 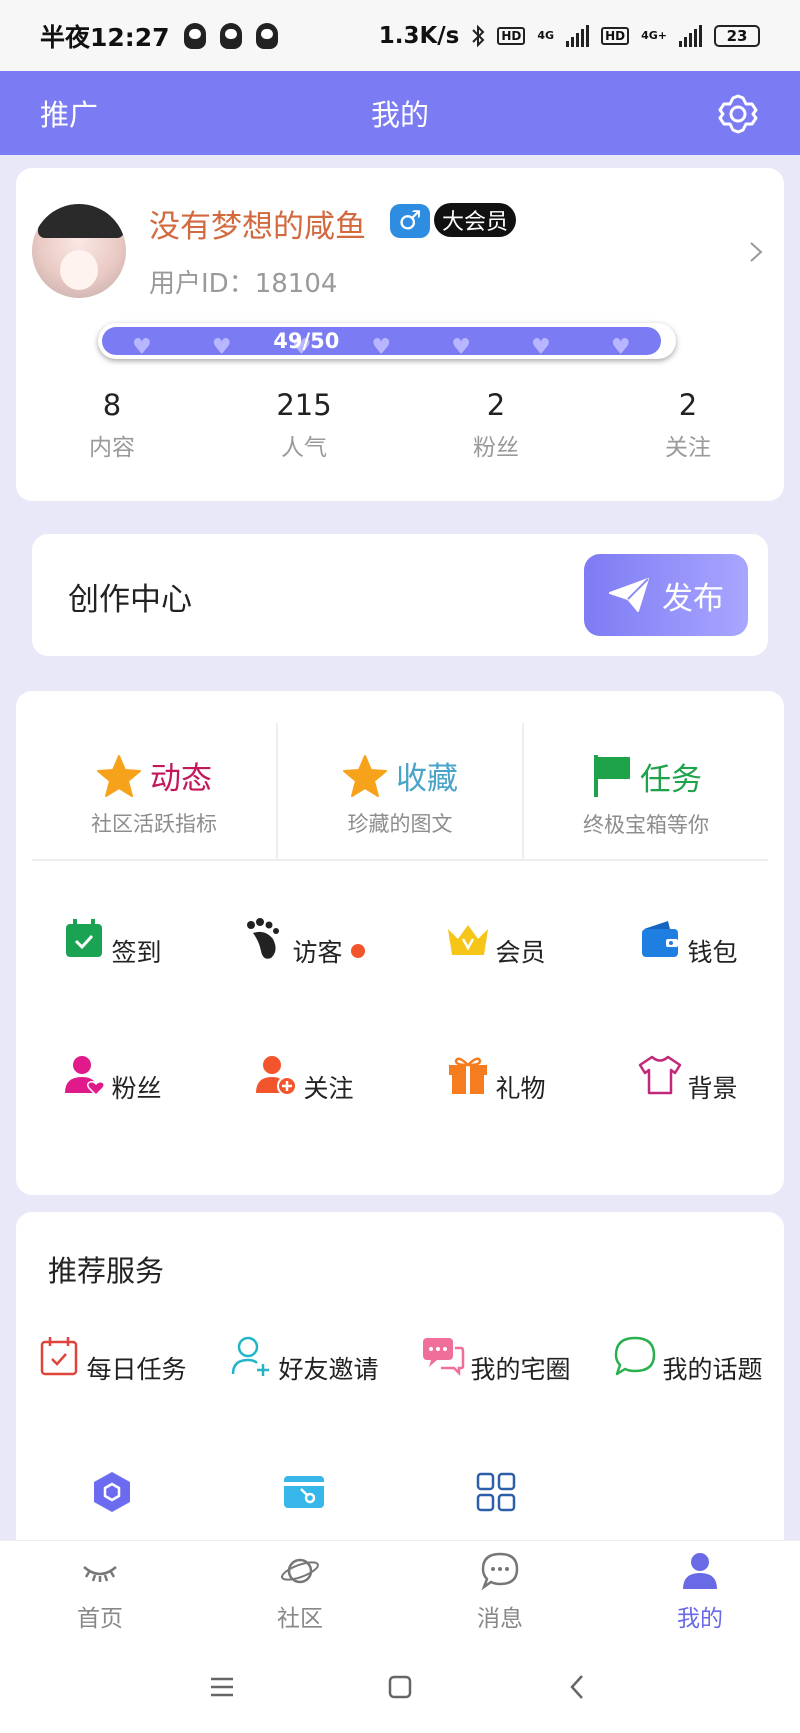 What do you see at coordinates (306, 341) in the screenshot?
I see `level-progress-text: 49/50` at bounding box center [306, 341].